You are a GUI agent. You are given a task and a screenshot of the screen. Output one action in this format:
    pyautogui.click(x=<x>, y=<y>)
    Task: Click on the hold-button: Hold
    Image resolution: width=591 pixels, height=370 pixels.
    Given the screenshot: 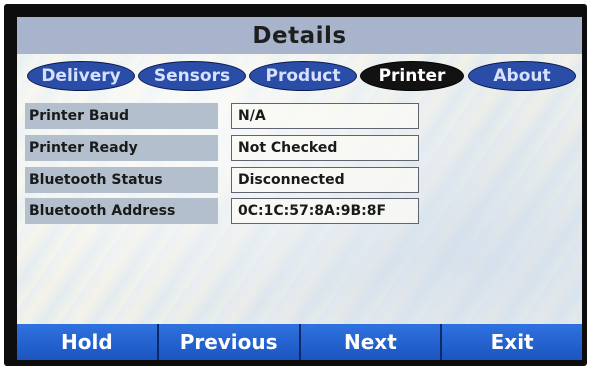 What is the action you would take?
    pyautogui.click(x=88, y=342)
    